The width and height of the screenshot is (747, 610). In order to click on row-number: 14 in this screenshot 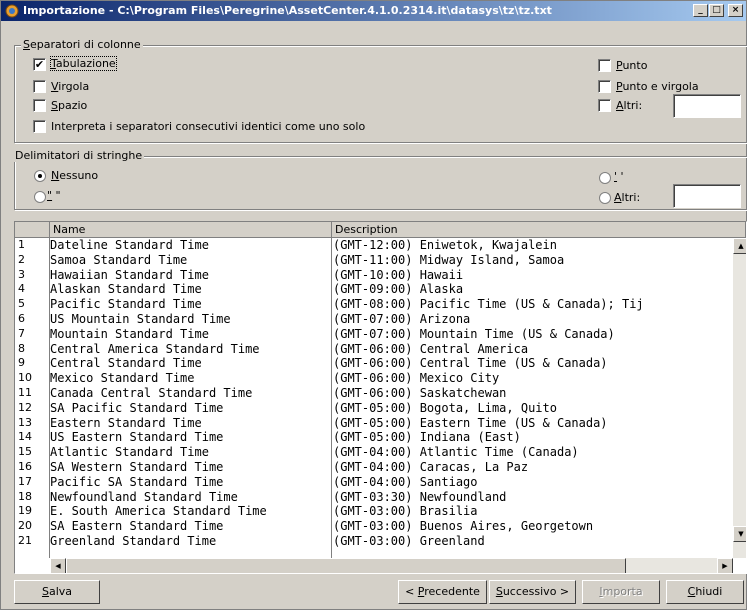, I will do `click(25, 437)`.